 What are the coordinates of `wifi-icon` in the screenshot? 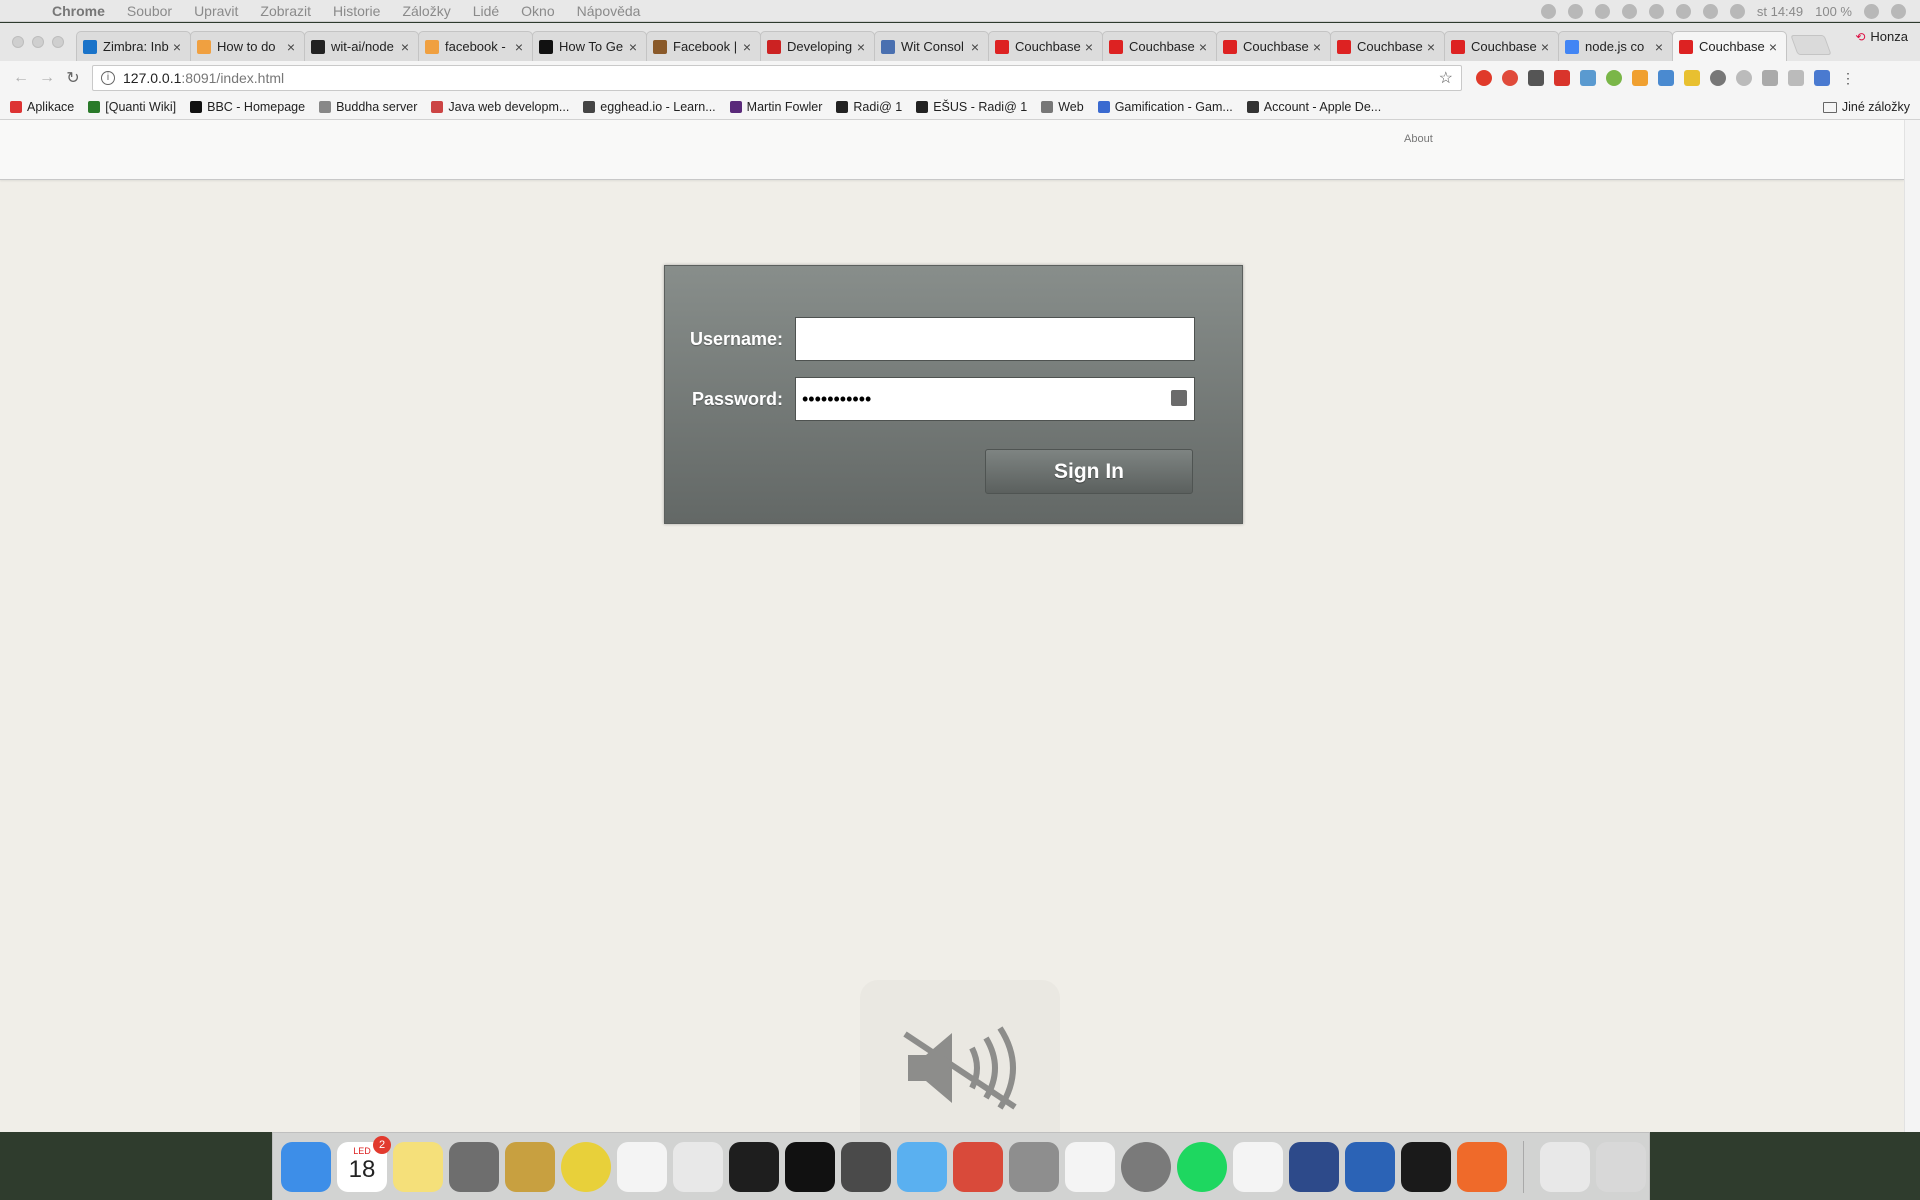 It's located at (1710, 11).